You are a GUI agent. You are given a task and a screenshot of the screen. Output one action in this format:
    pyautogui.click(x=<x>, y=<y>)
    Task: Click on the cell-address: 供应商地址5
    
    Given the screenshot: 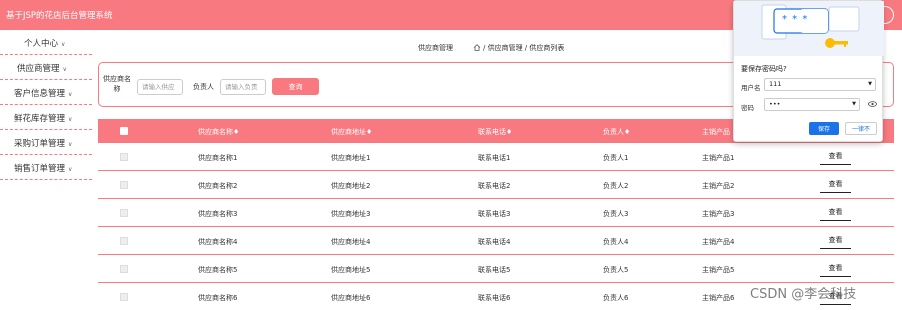 What is the action you would take?
    pyautogui.click(x=351, y=270)
    